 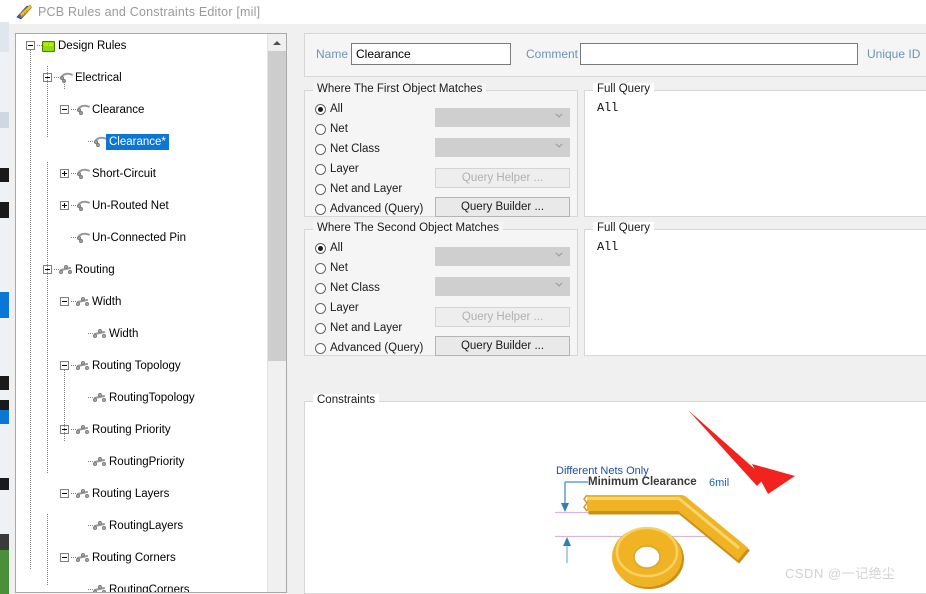 I want to click on second-radio-net-label: Net, so click(x=339, y=268).